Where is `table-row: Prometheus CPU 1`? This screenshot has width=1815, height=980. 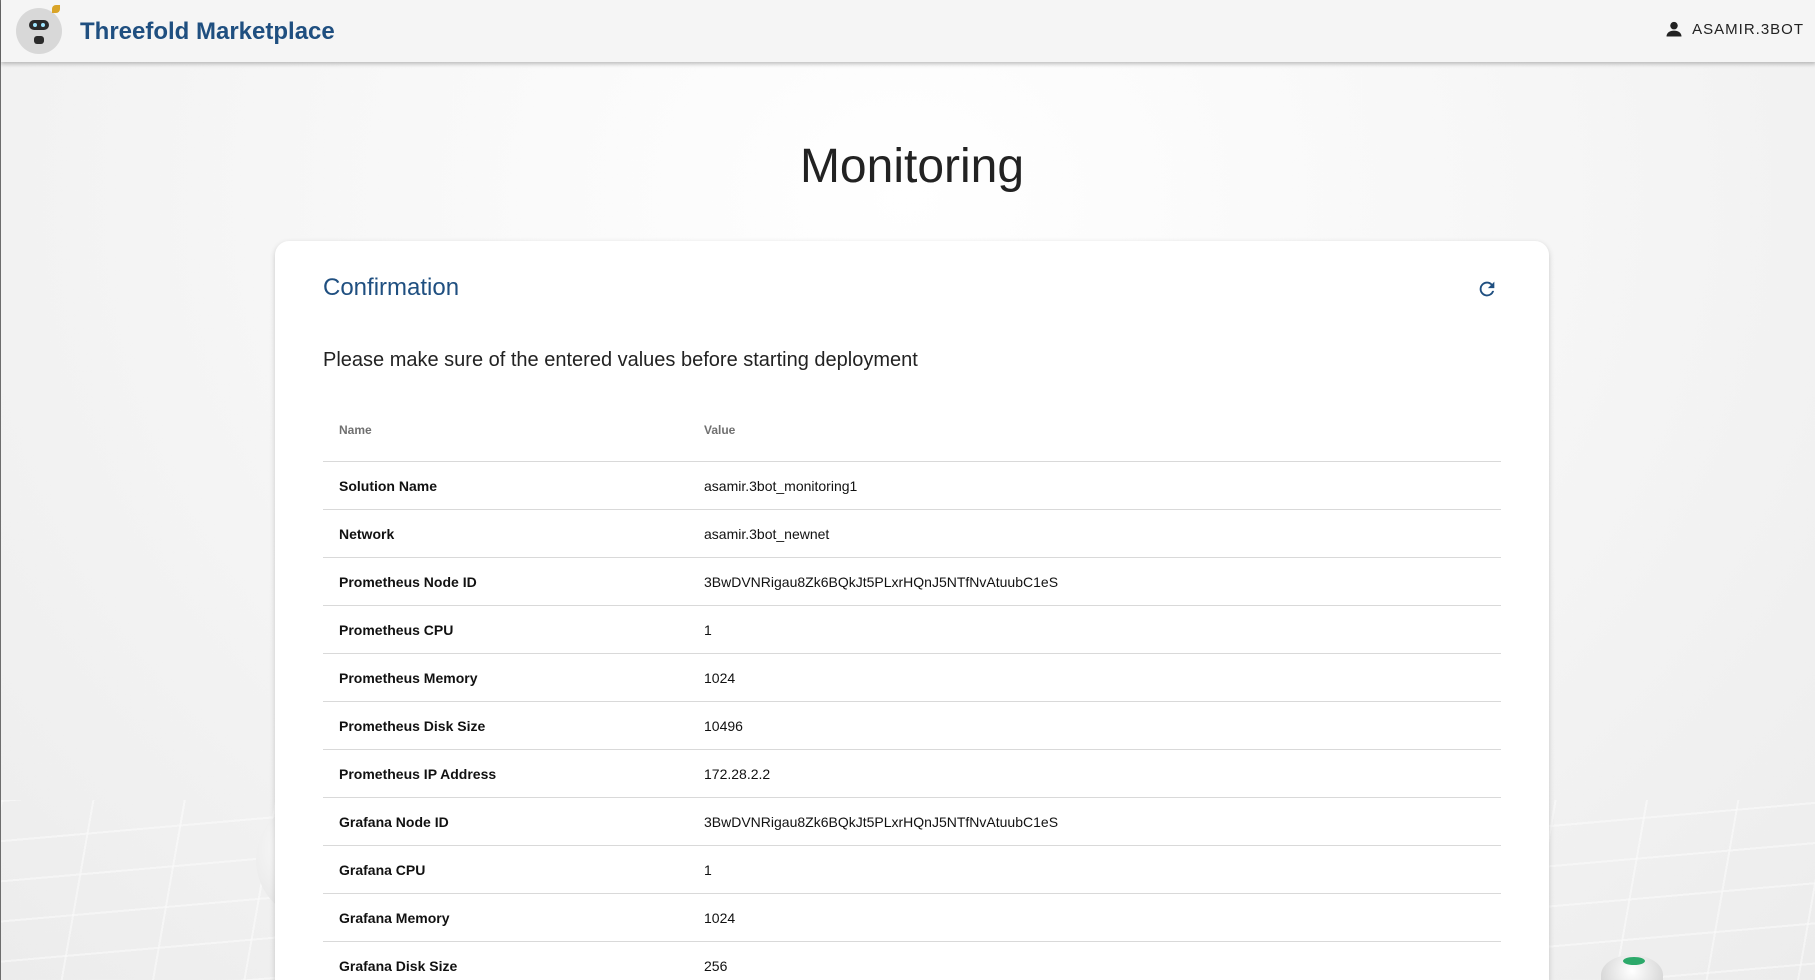
table-row: Prometheus CPU 1 is located at coordinates (912, 630).